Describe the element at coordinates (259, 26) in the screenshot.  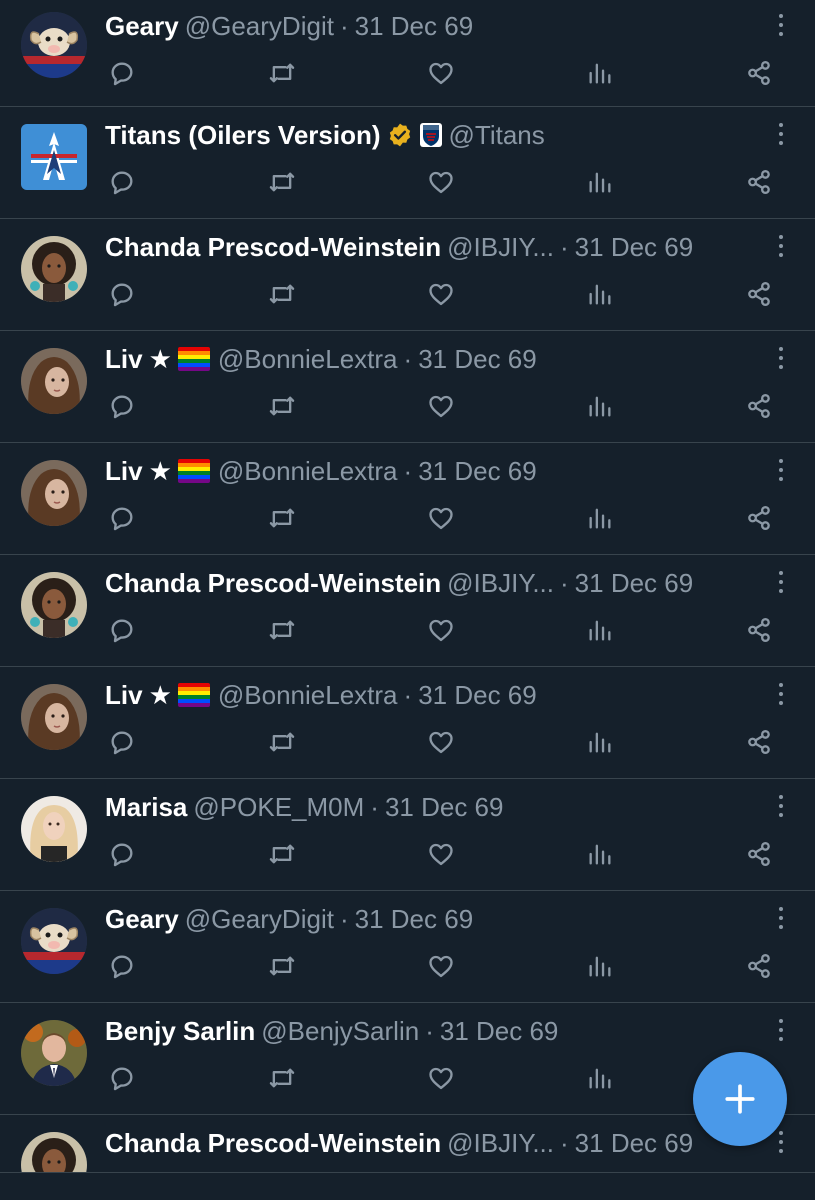
I see `user-handle: @GearyDigit` at that location.